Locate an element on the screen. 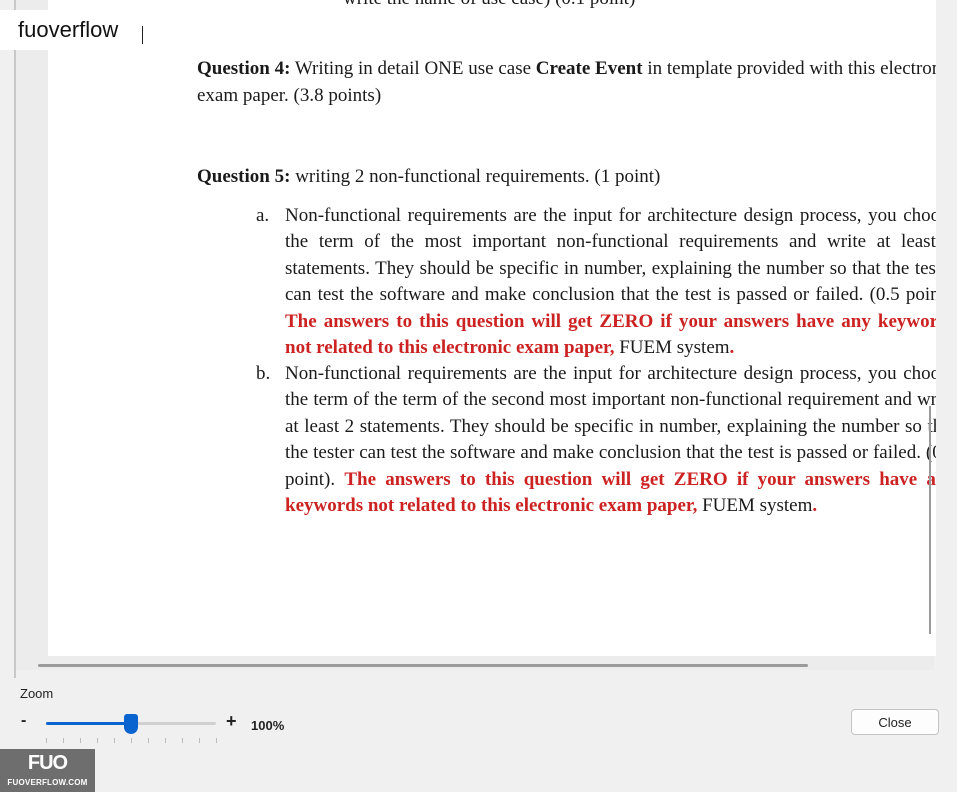  brand-label: fuoverflow is located at coordinates (70, 30).